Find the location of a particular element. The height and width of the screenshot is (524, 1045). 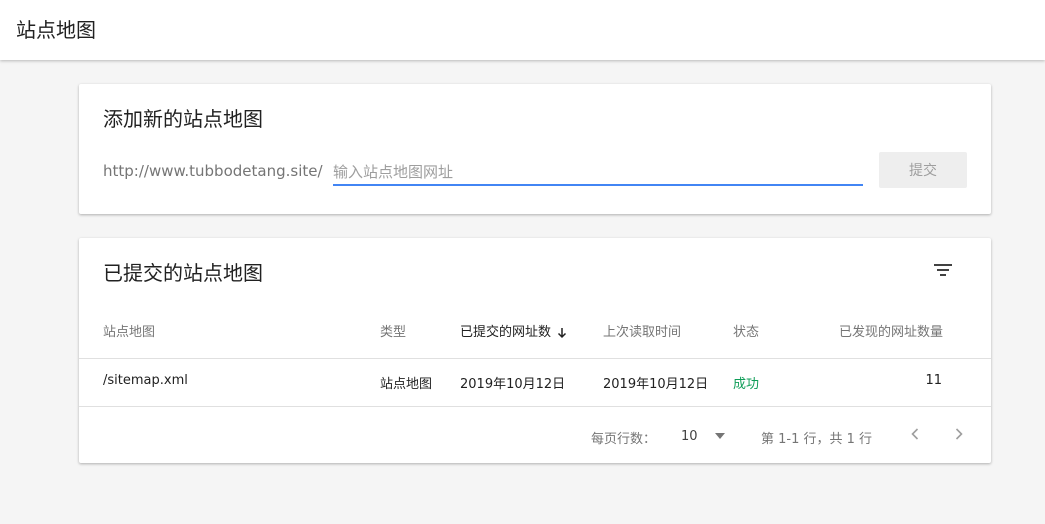

chevron-left-icon is located at coordinates (915, 434).